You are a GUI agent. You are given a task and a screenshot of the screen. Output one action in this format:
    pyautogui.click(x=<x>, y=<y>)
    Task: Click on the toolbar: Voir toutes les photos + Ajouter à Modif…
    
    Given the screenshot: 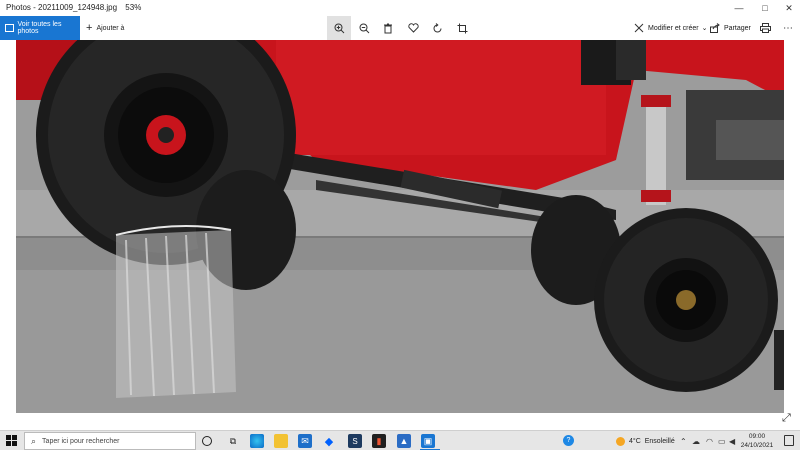 What is the action you would take?
    pyautogui.click(x=400, y=28)
    